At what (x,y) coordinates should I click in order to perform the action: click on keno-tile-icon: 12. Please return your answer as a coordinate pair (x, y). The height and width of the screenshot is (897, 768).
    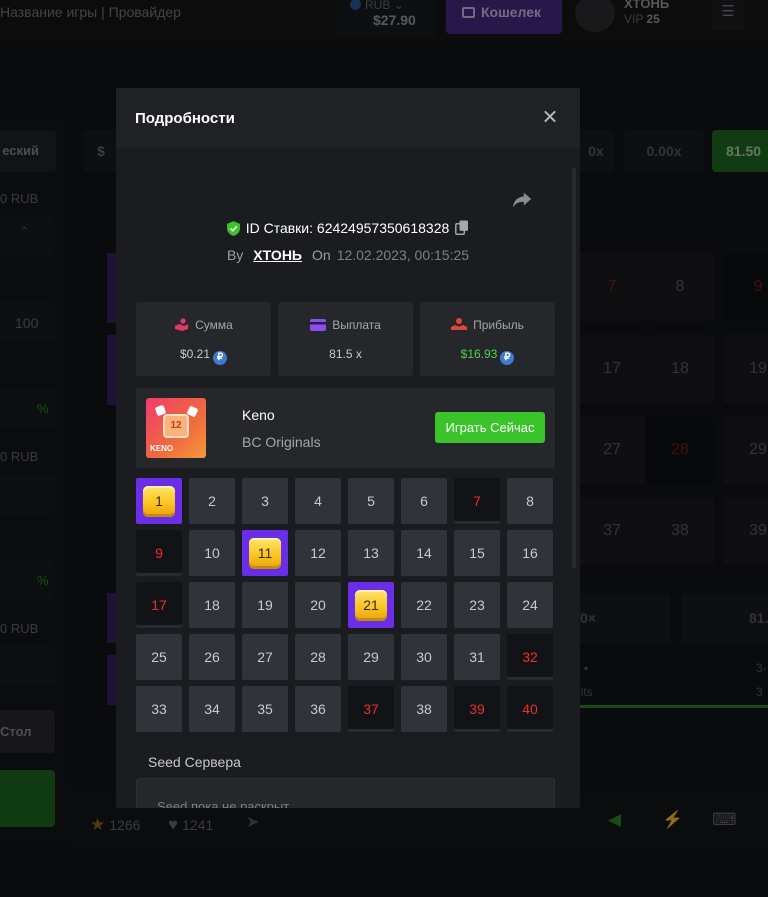
    Looking at the image, I should click on (176, 426).